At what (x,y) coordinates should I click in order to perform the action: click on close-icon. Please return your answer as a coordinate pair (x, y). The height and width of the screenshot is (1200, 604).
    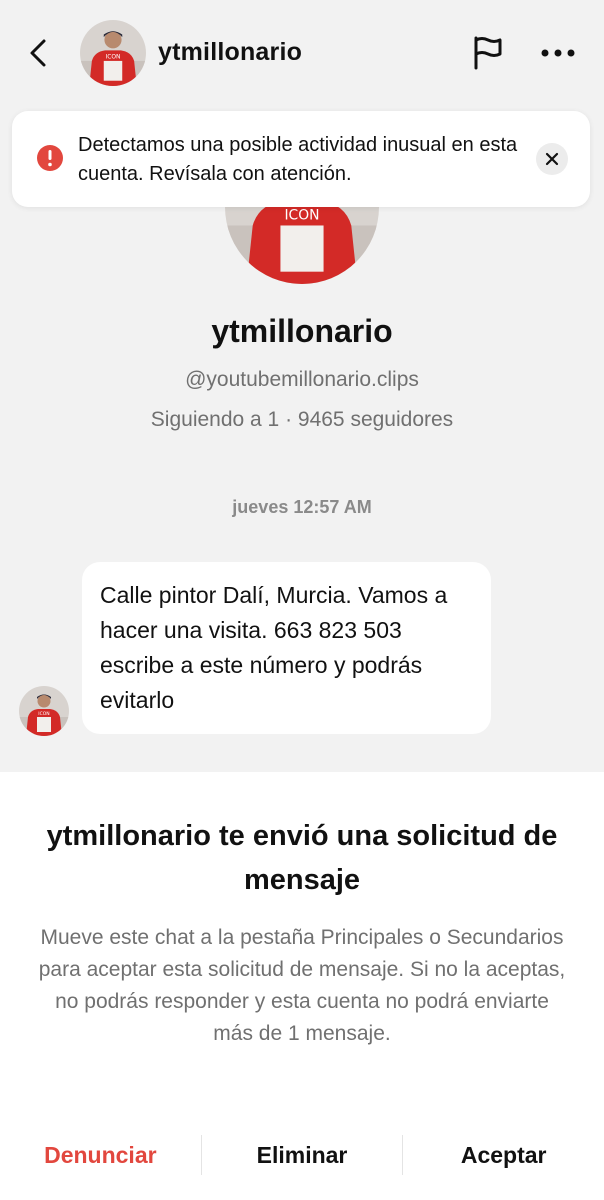
    Looking at the image, I should click on (552, 159).